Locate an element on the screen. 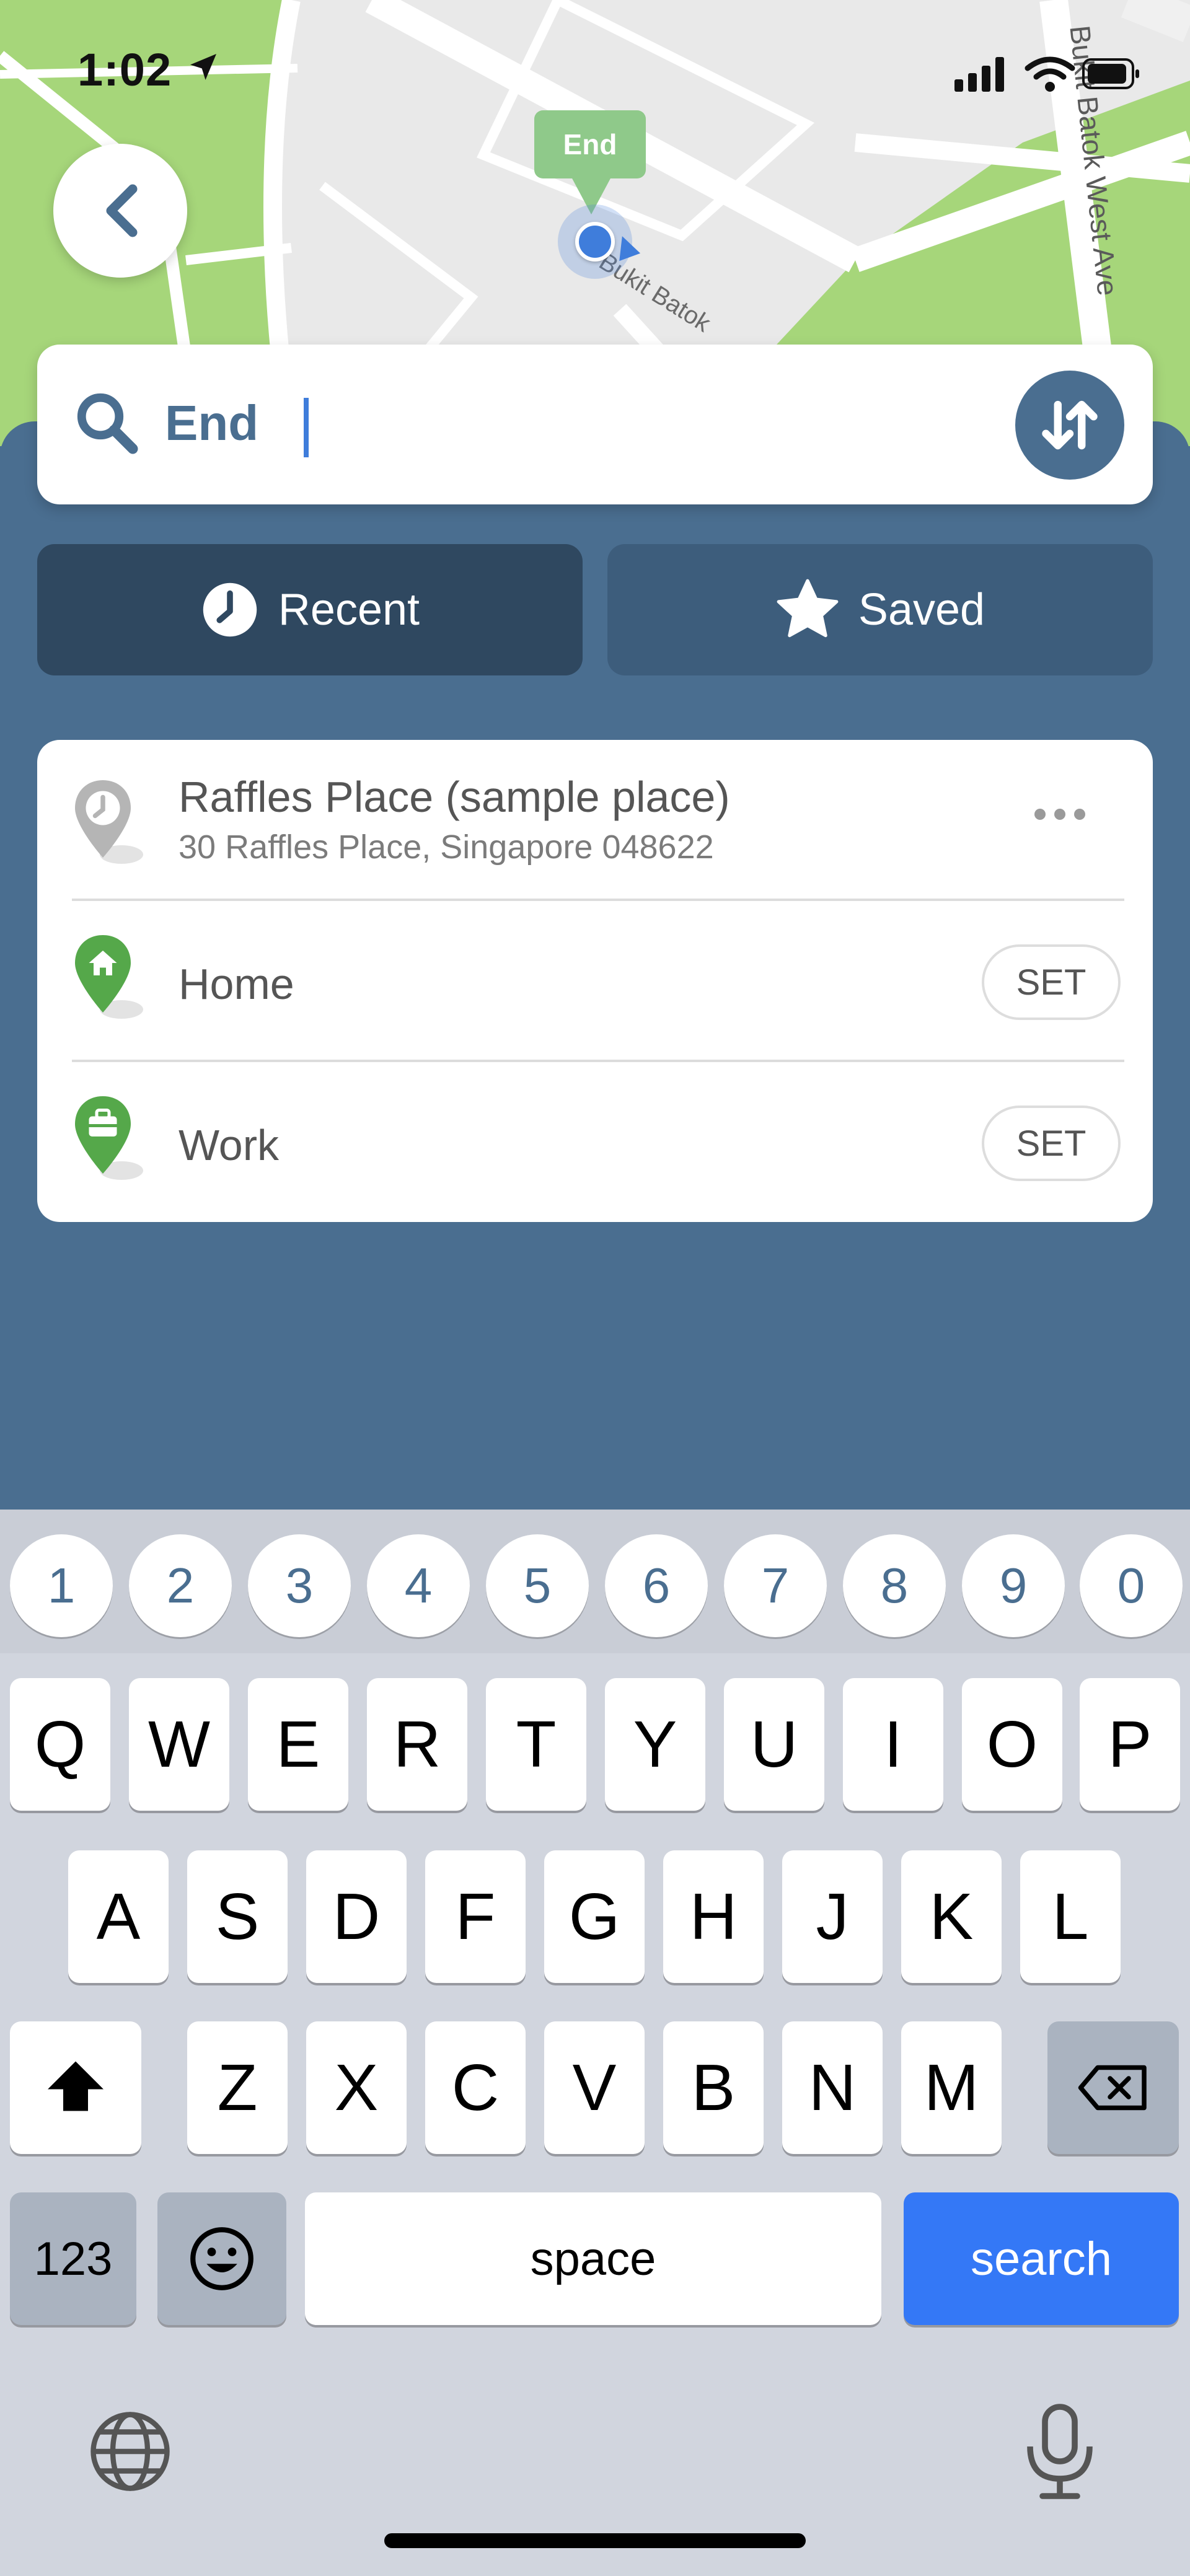 The height and width of the screenshot is (2576, 1190). work-label: Work is located at coordinates (229, 1145).